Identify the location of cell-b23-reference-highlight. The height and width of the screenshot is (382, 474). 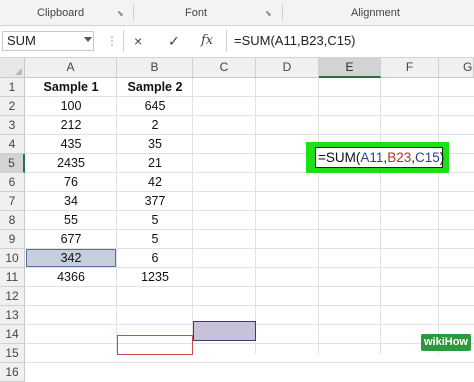
(155, 345).